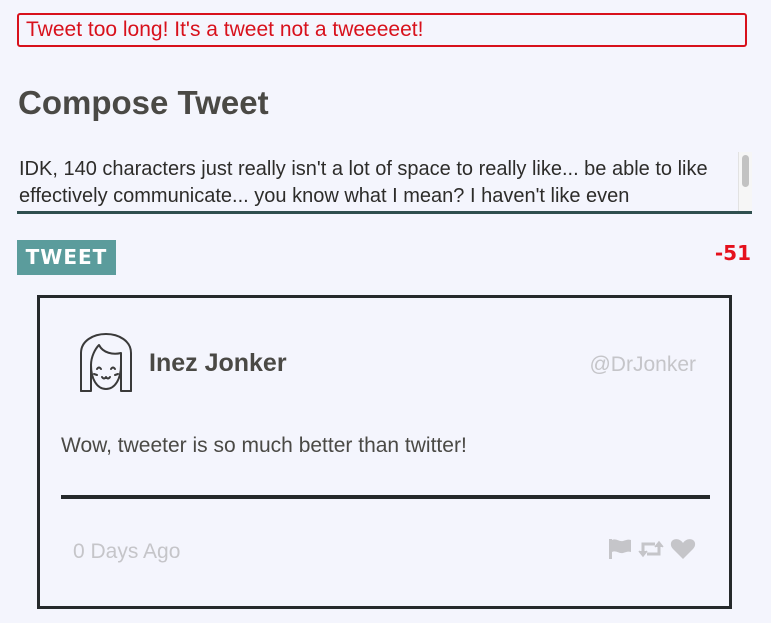 The image size is (771, 623). Describe the element at coordinates (143, 102) in the screenshot. I see `page-title: Compose Tweet` at that location.